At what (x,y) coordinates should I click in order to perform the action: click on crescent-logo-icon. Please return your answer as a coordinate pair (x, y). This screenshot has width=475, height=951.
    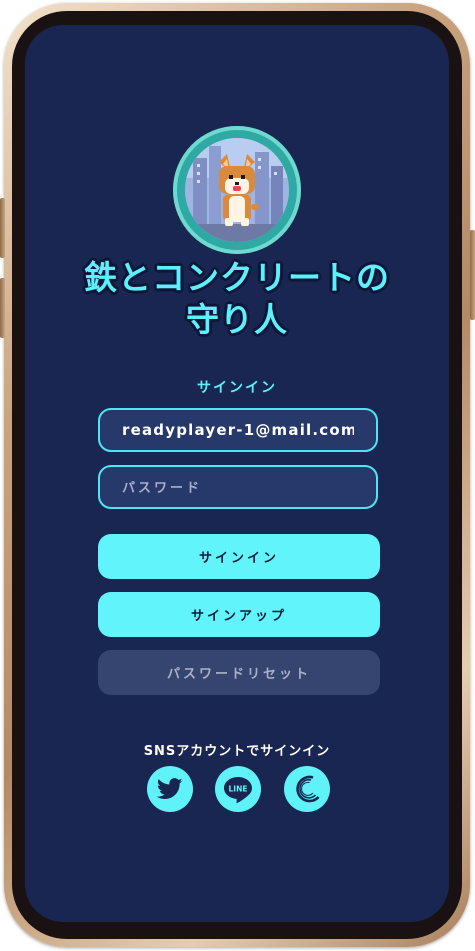
    Looking at the image, I should click on (308, 789).